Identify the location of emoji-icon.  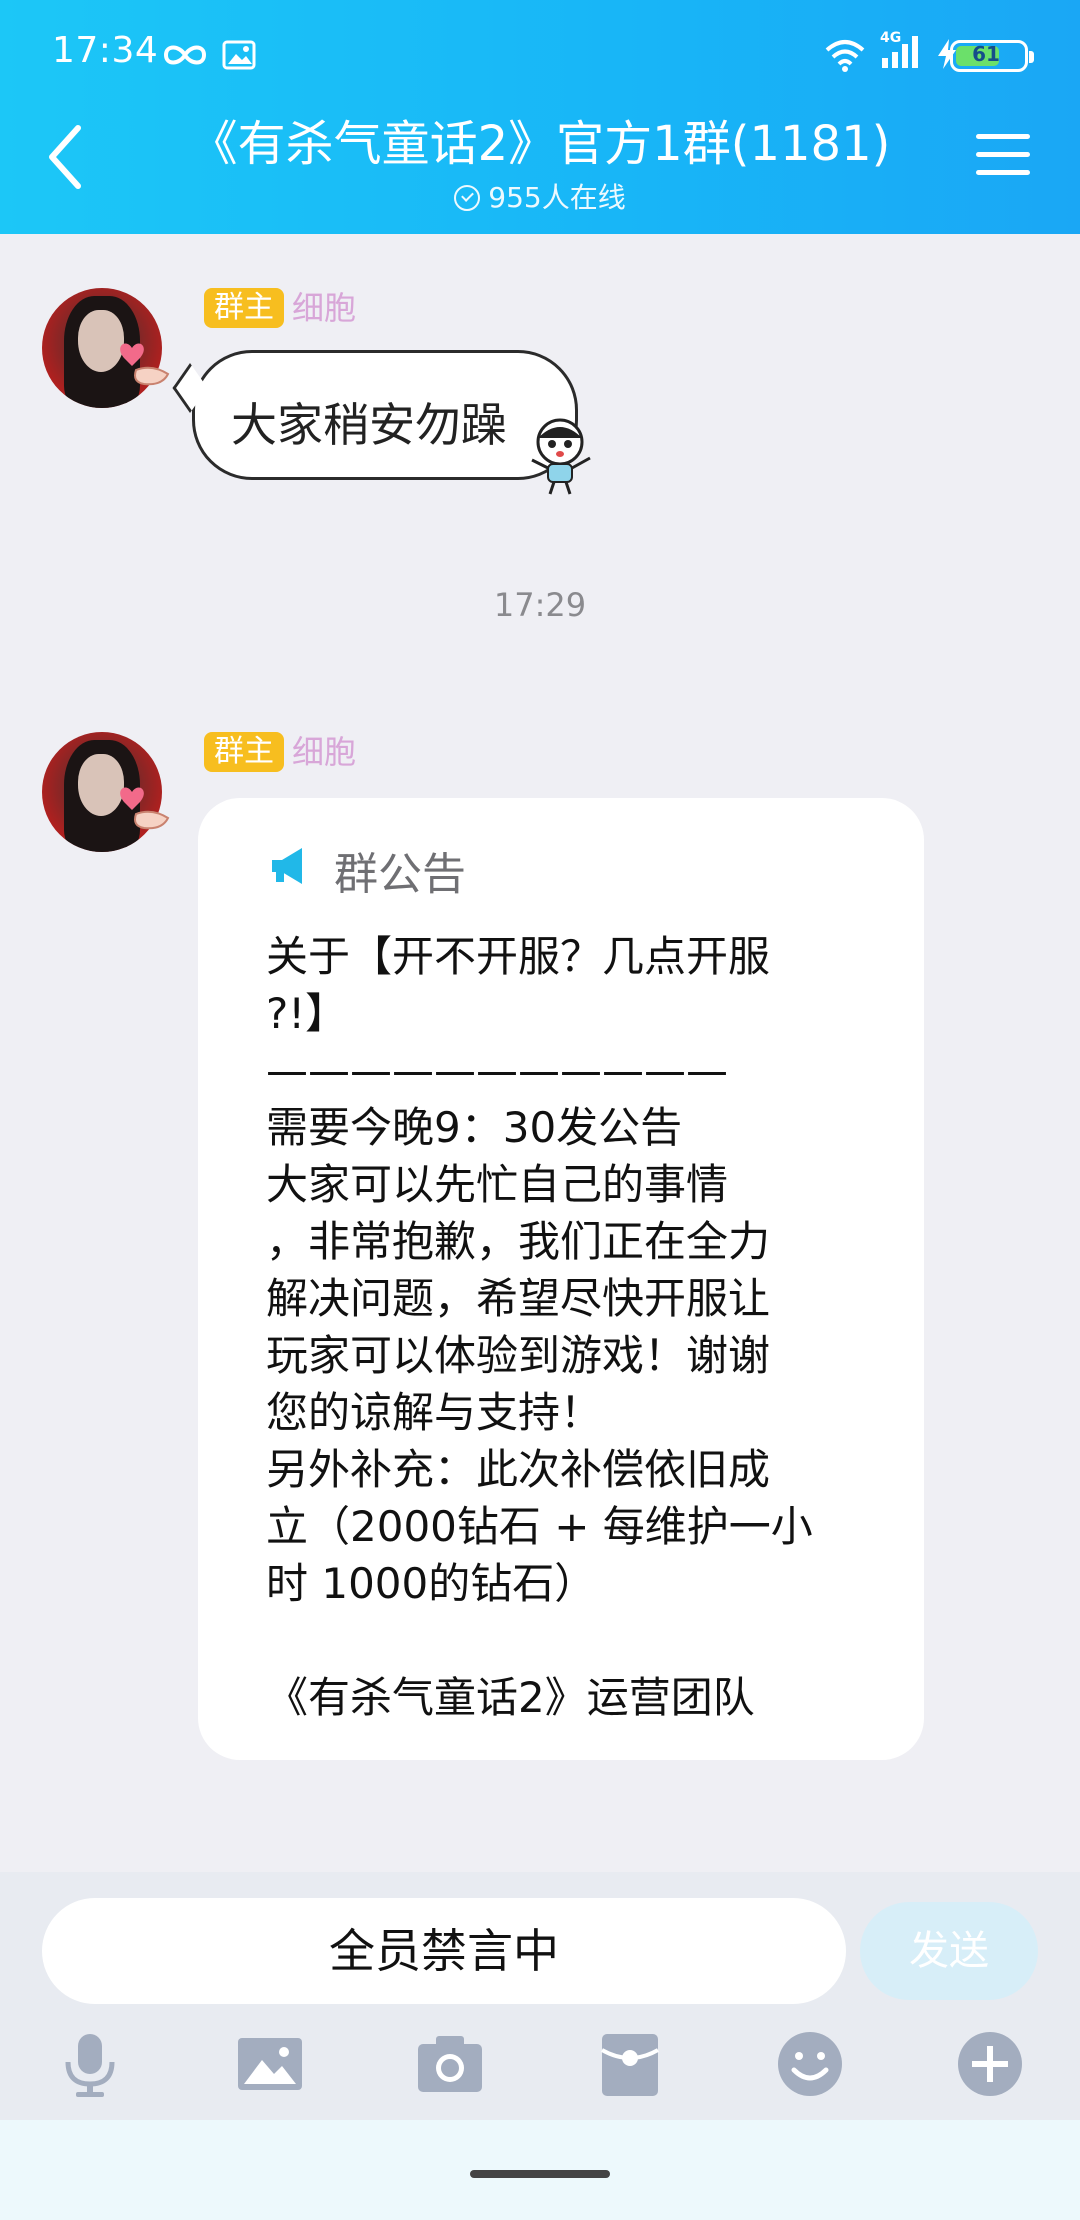
(810, 2064).